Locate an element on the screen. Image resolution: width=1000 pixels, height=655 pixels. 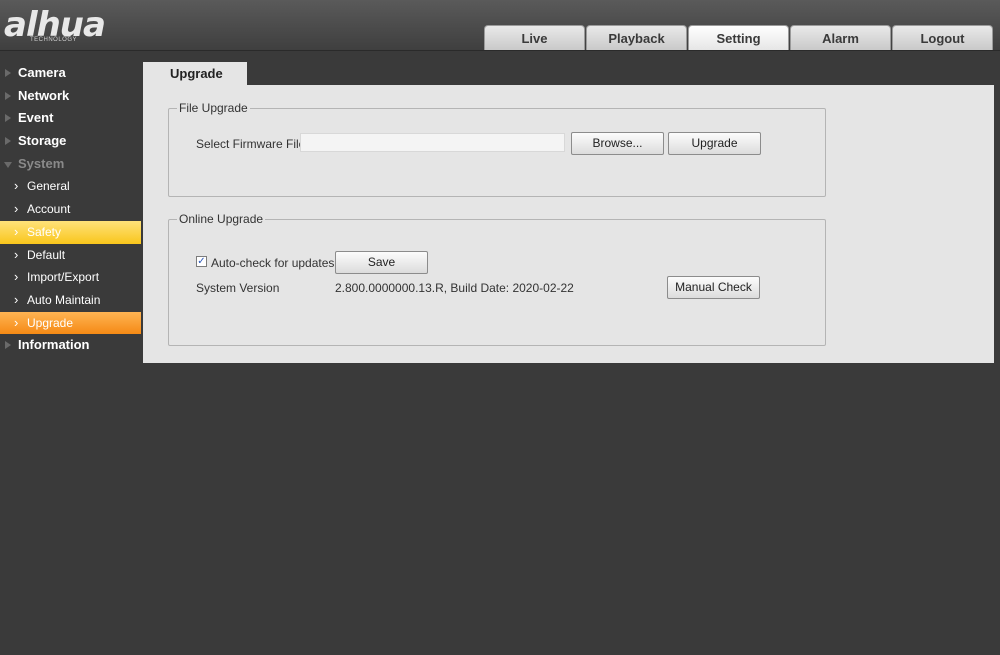
triangle-down-icon is located at coordinates (8, 164).